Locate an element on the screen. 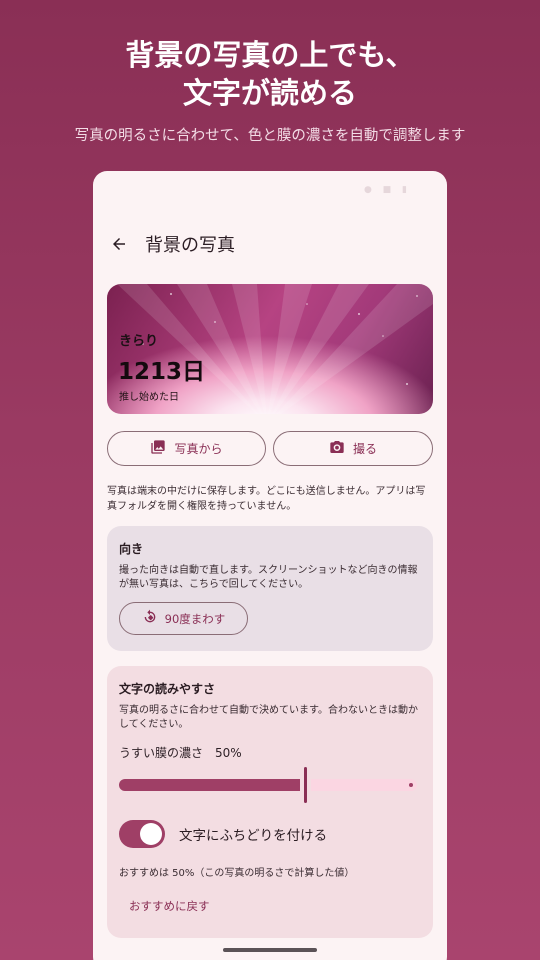  take-photo-label: 撮る is located at coordinates (364, 449).